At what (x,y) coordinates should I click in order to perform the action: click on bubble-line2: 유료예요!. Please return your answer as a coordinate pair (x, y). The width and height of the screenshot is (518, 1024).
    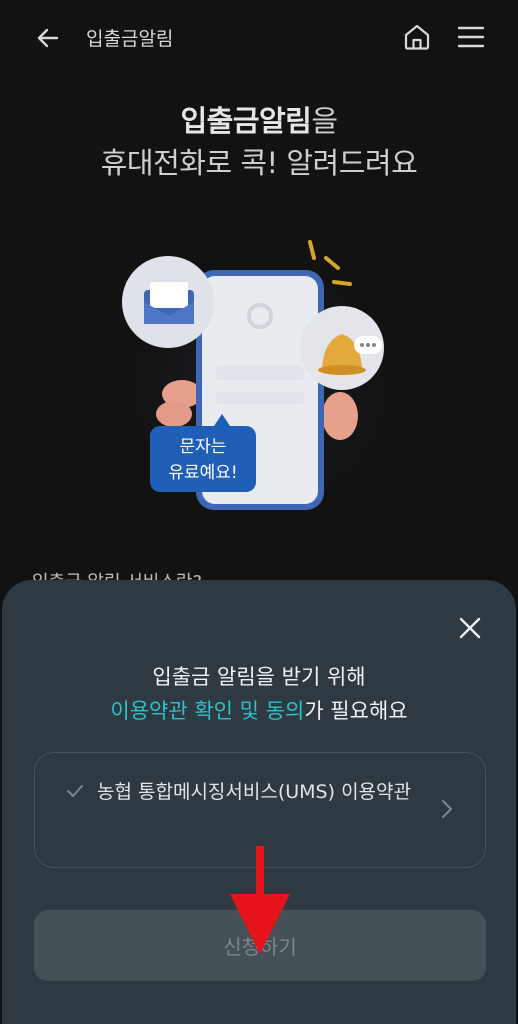
    Looking at the image, I should click on (202, 473).